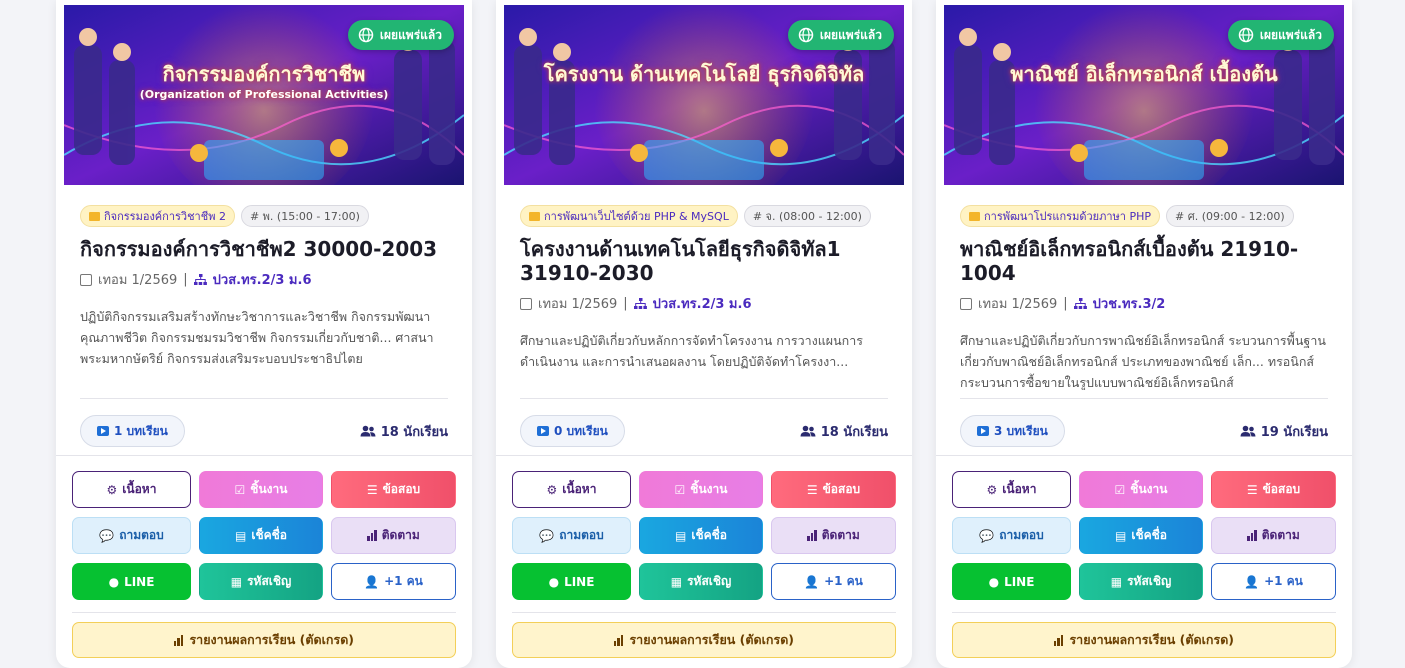 Image resolution: width=1405 pixels, height=668 pixels. Describe the element at coordinates (1019, 489) in the screenshot. I see `content-button-label: เนื้อหา` at that location.